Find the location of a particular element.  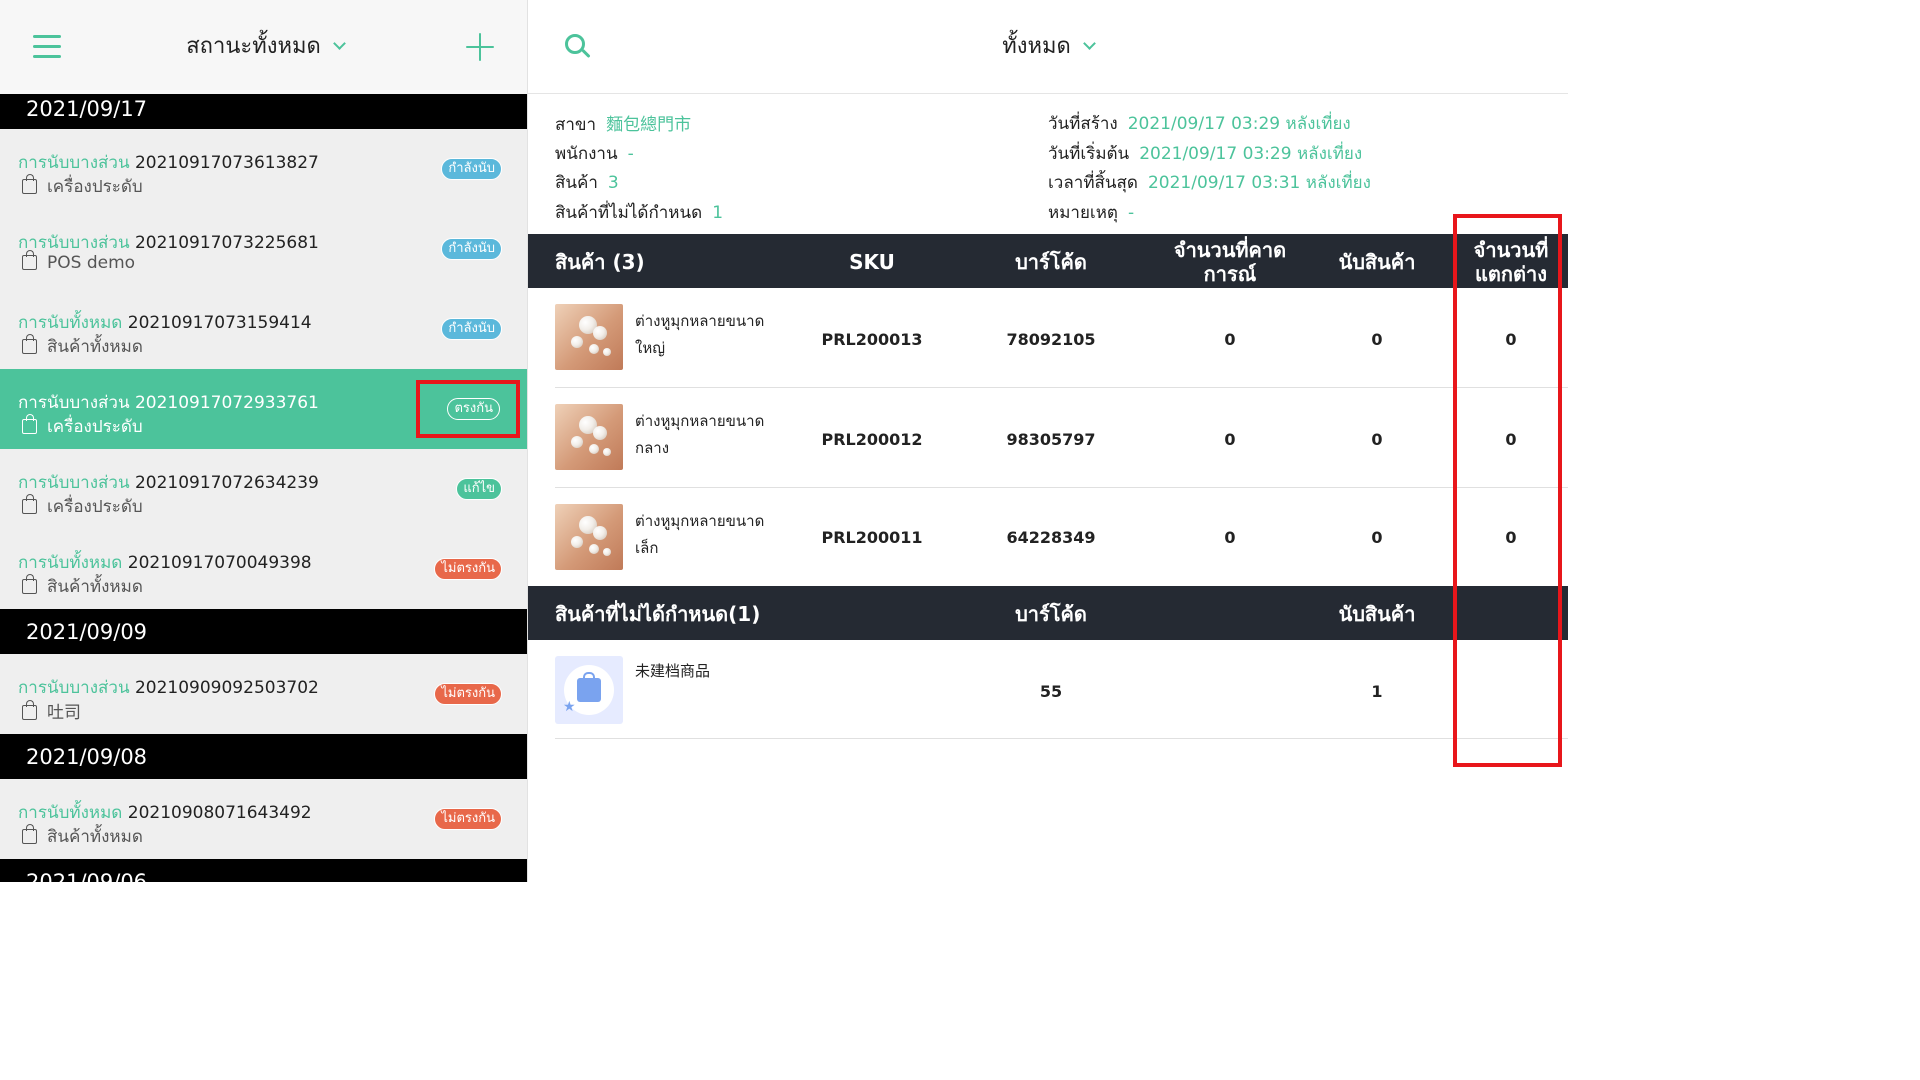

search-icon is located at coordinates (578, 47).